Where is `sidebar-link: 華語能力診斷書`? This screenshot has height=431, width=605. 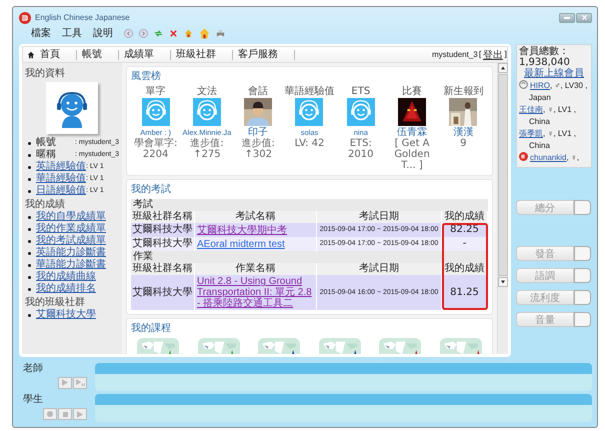
sidebar-link: 華語能力診斷書 is located at coordinates (71, 265).